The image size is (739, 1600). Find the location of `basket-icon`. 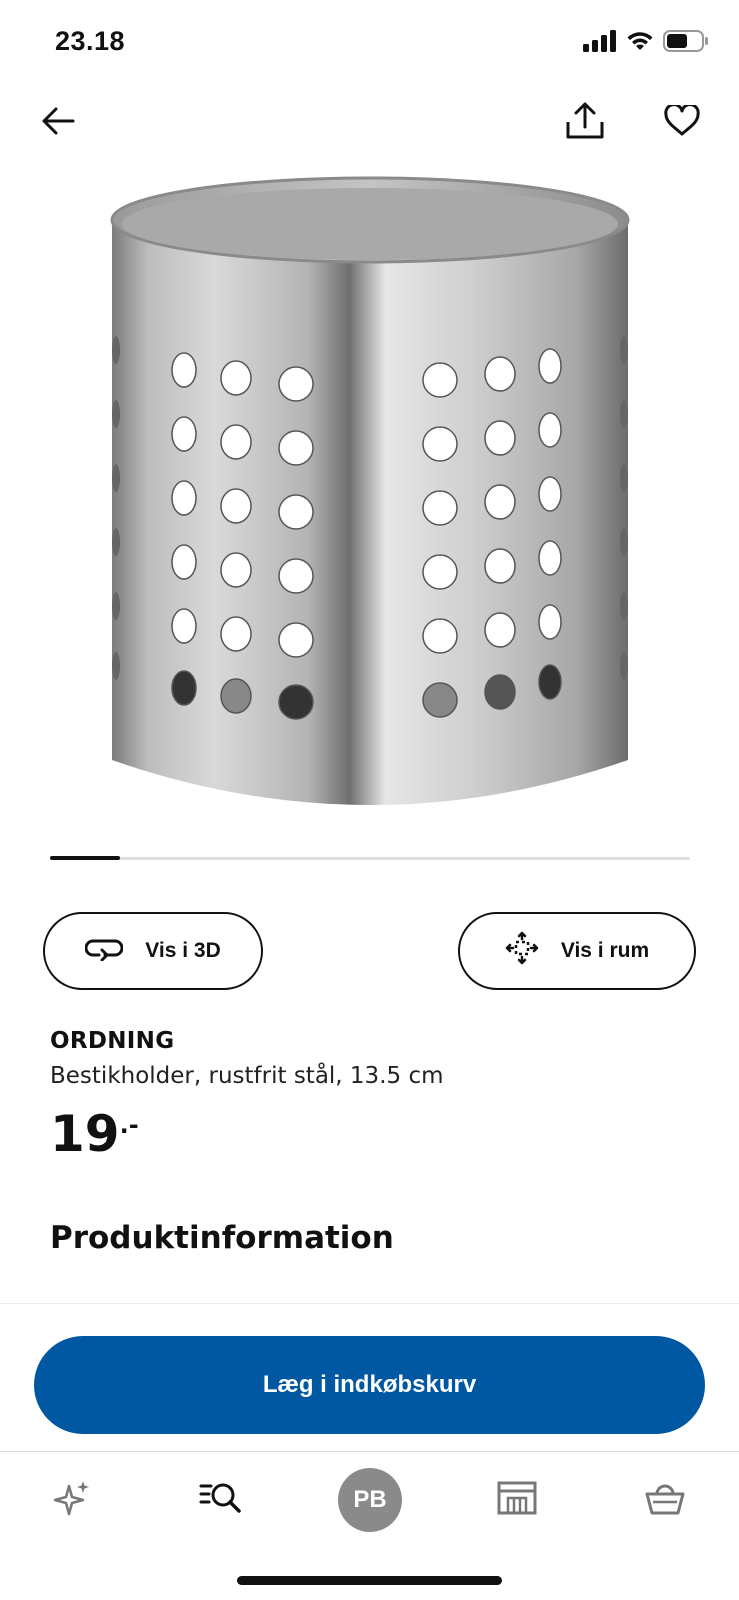

basket-icon is located at coordinates (665, 1500).